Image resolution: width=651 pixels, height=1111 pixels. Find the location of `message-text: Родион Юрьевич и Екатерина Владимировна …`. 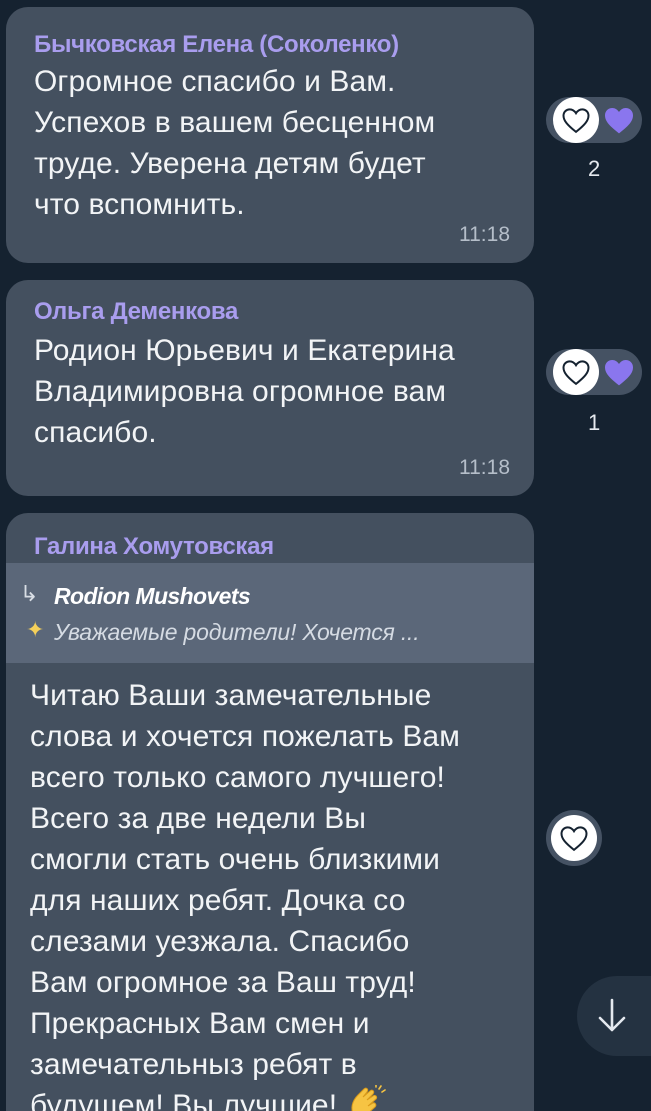

message-text: Родион Юрьевич и Екатерина Владимировна … is located at coordinates (244, 391).